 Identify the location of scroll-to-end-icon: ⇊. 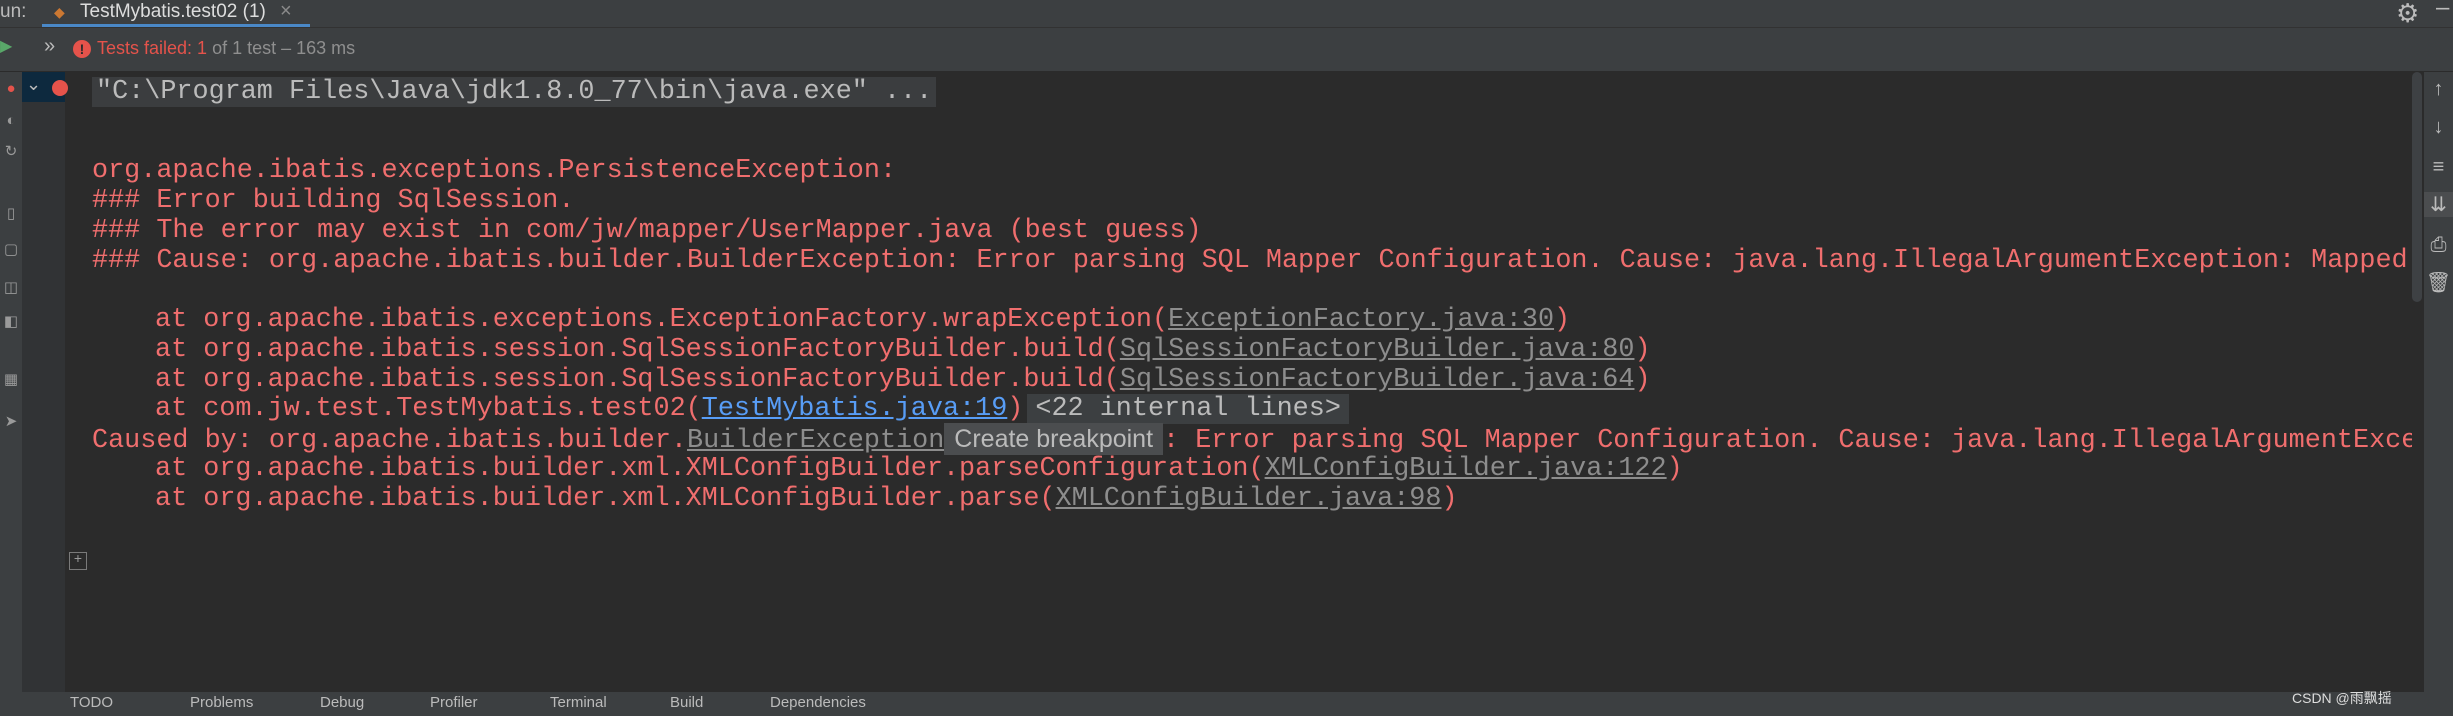
(2438, 204).